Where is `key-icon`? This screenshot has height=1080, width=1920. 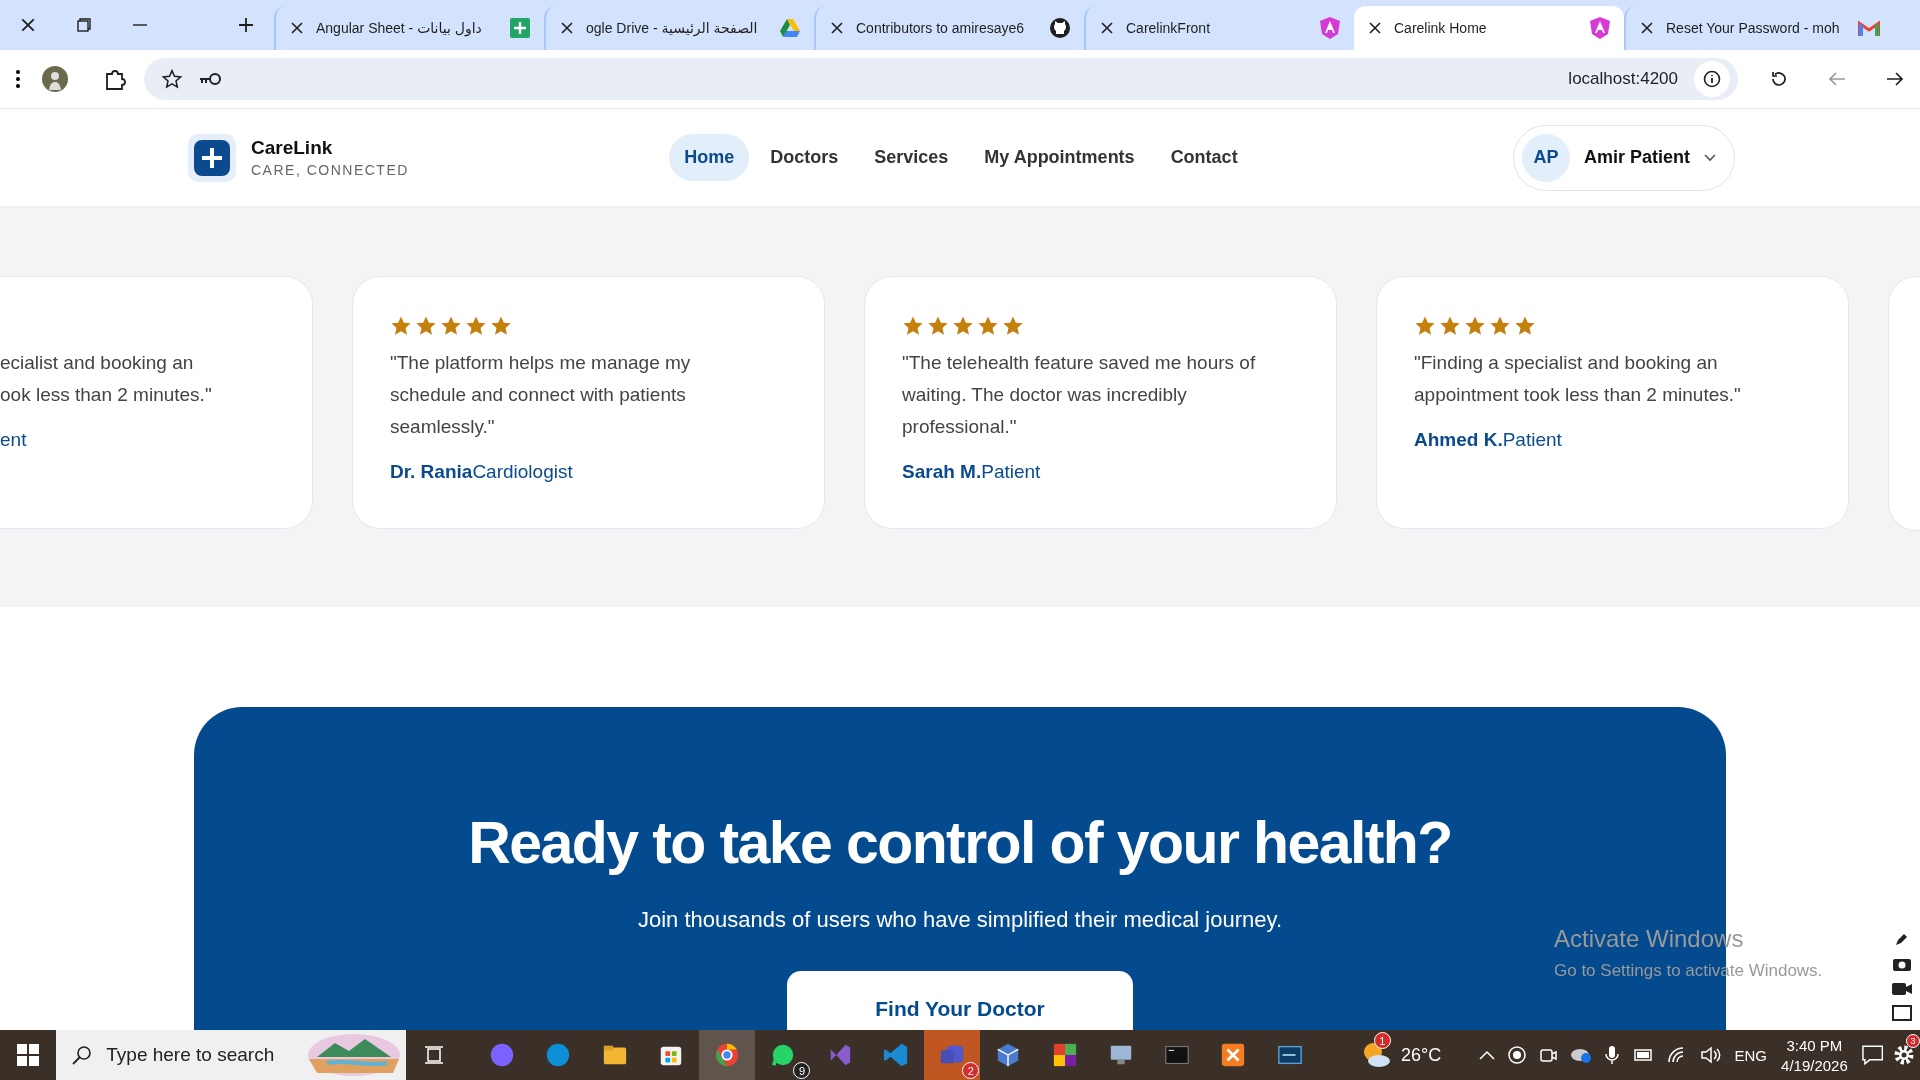
key-icon is located at coordinates (210, 79).